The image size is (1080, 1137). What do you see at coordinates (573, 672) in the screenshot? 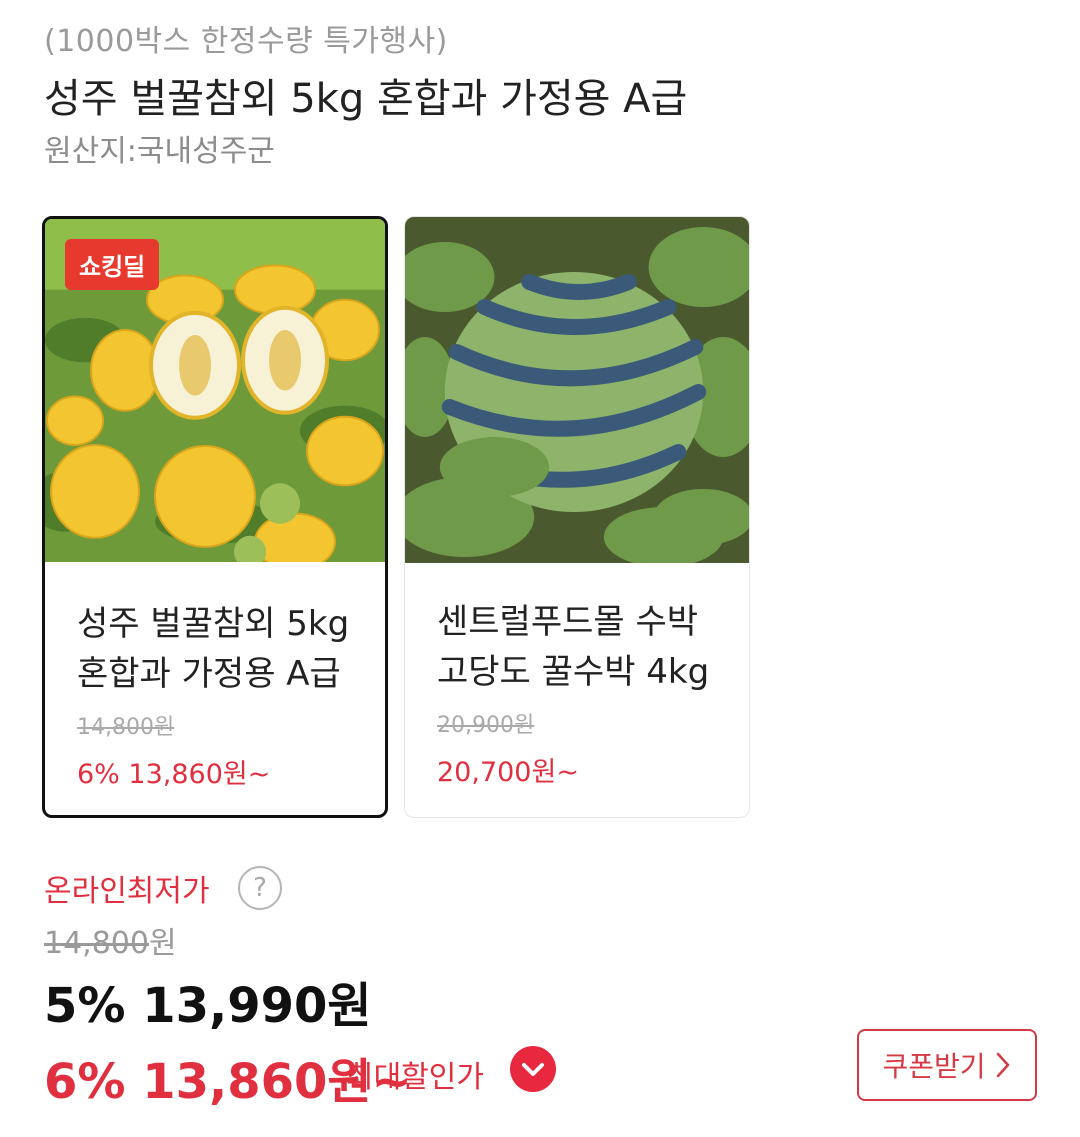
I see `card-name-line2: 고당도 꿀수박 4kg` at bounding box center [573, 672].